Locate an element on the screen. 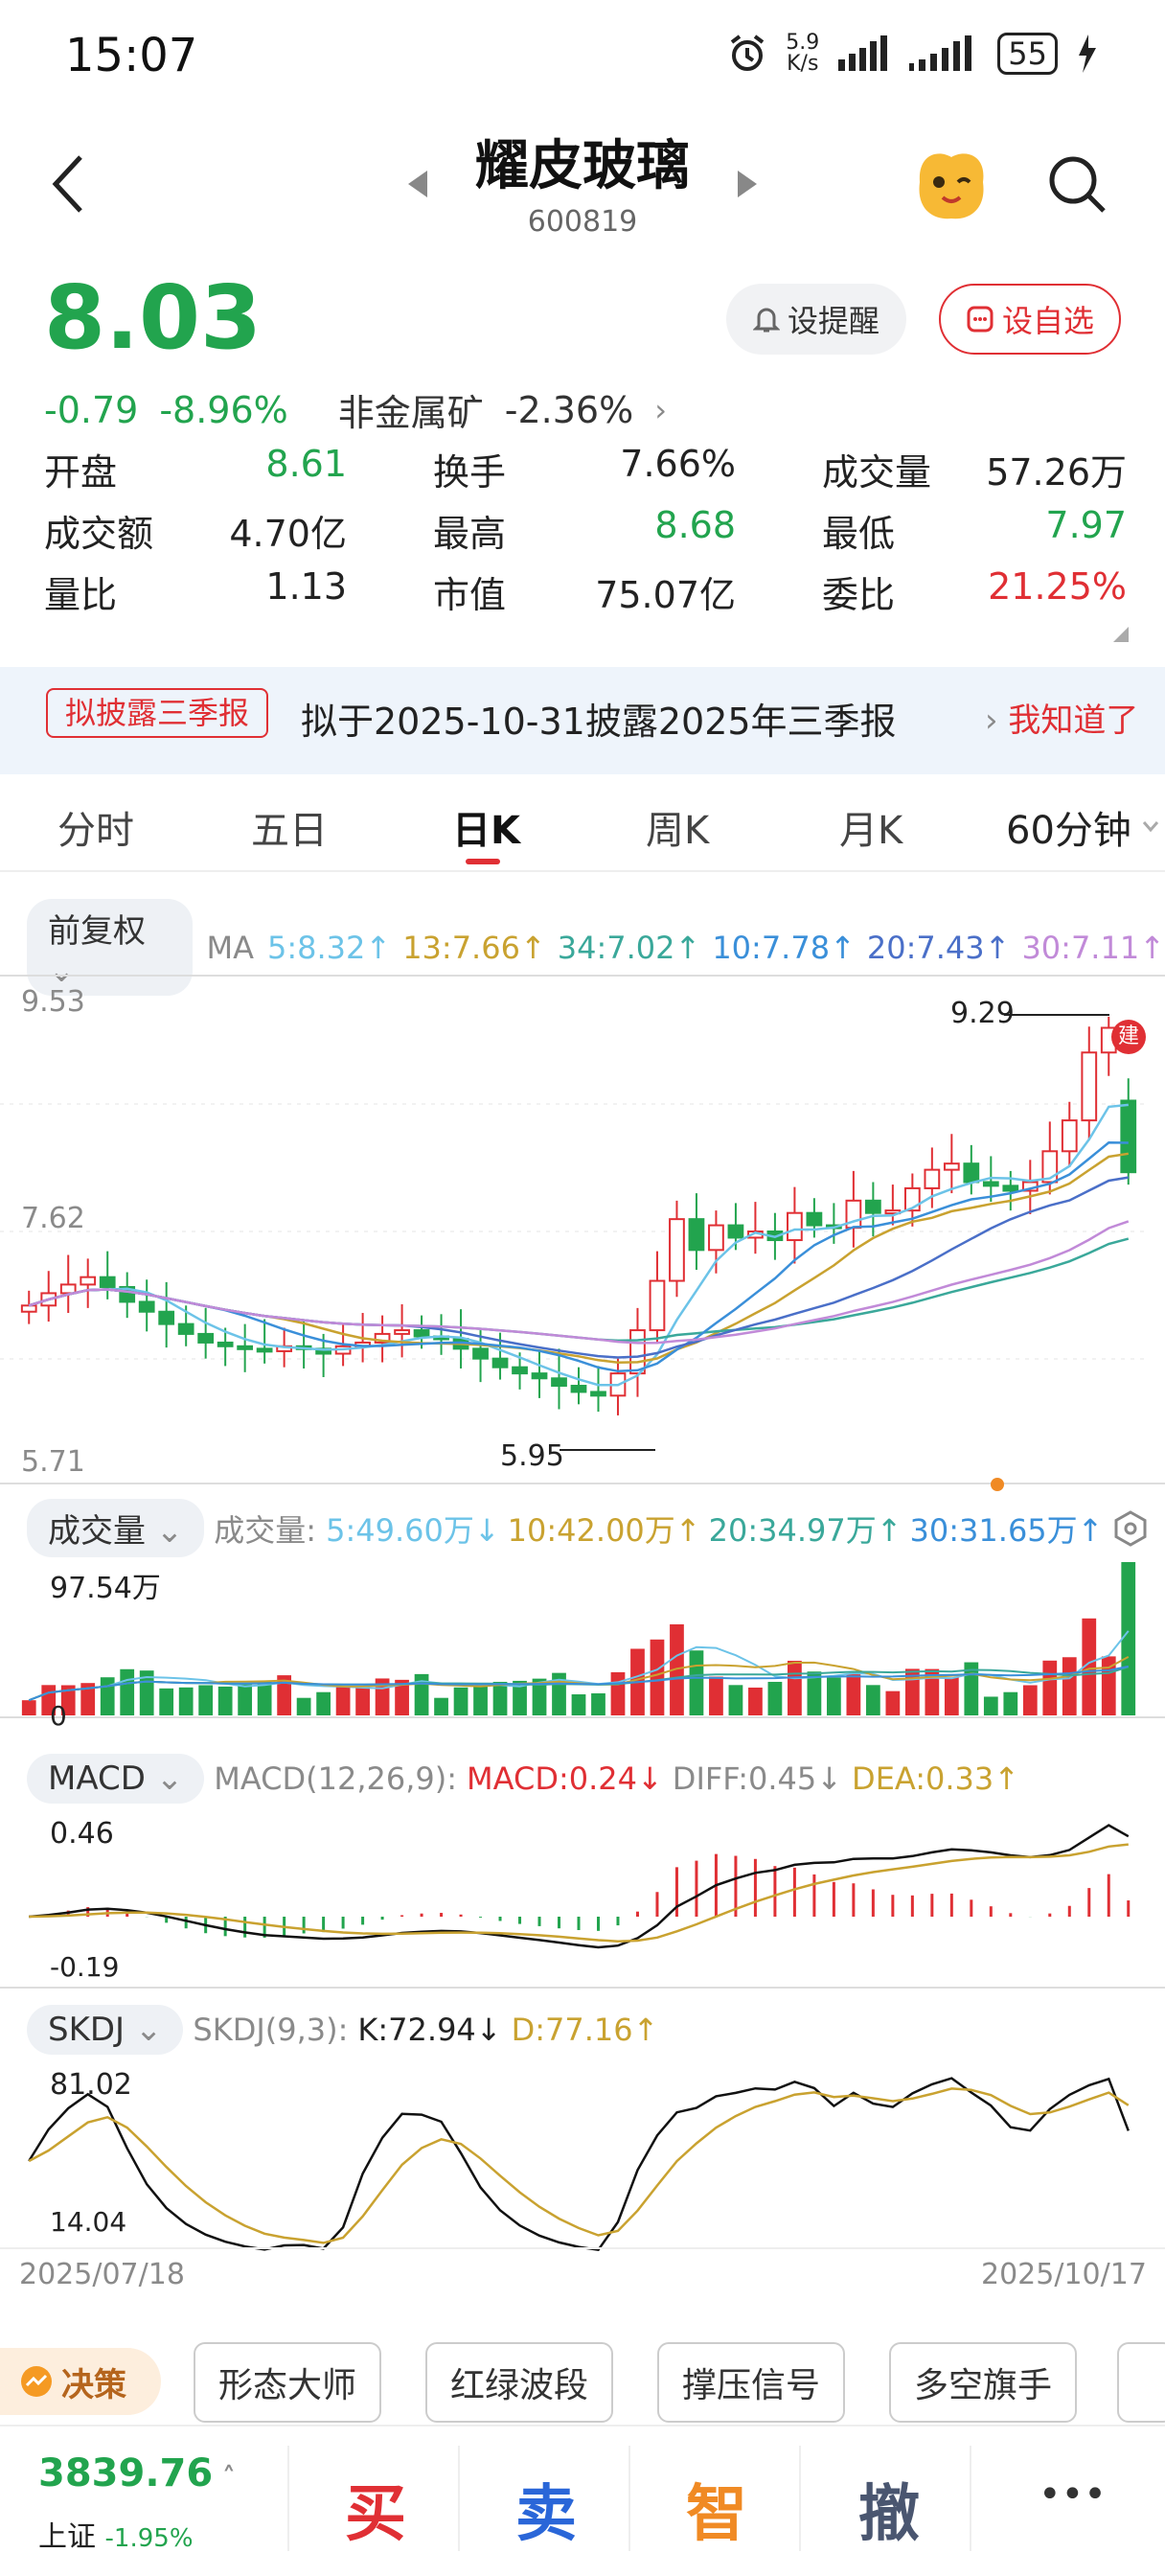 Image resolution: width=1165 pixels, height=2576 pixels. disclosure-banner: 拟披露三季报 拟于2025-10-31披露2025年三季报 › 我知道了 is located at coordinates (582, 720).